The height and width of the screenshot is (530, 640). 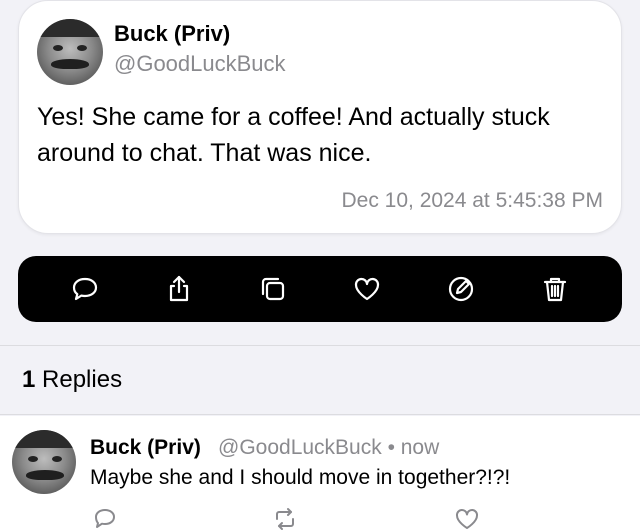 I want to click on reply-comment-button, so click(x=105, y=518).